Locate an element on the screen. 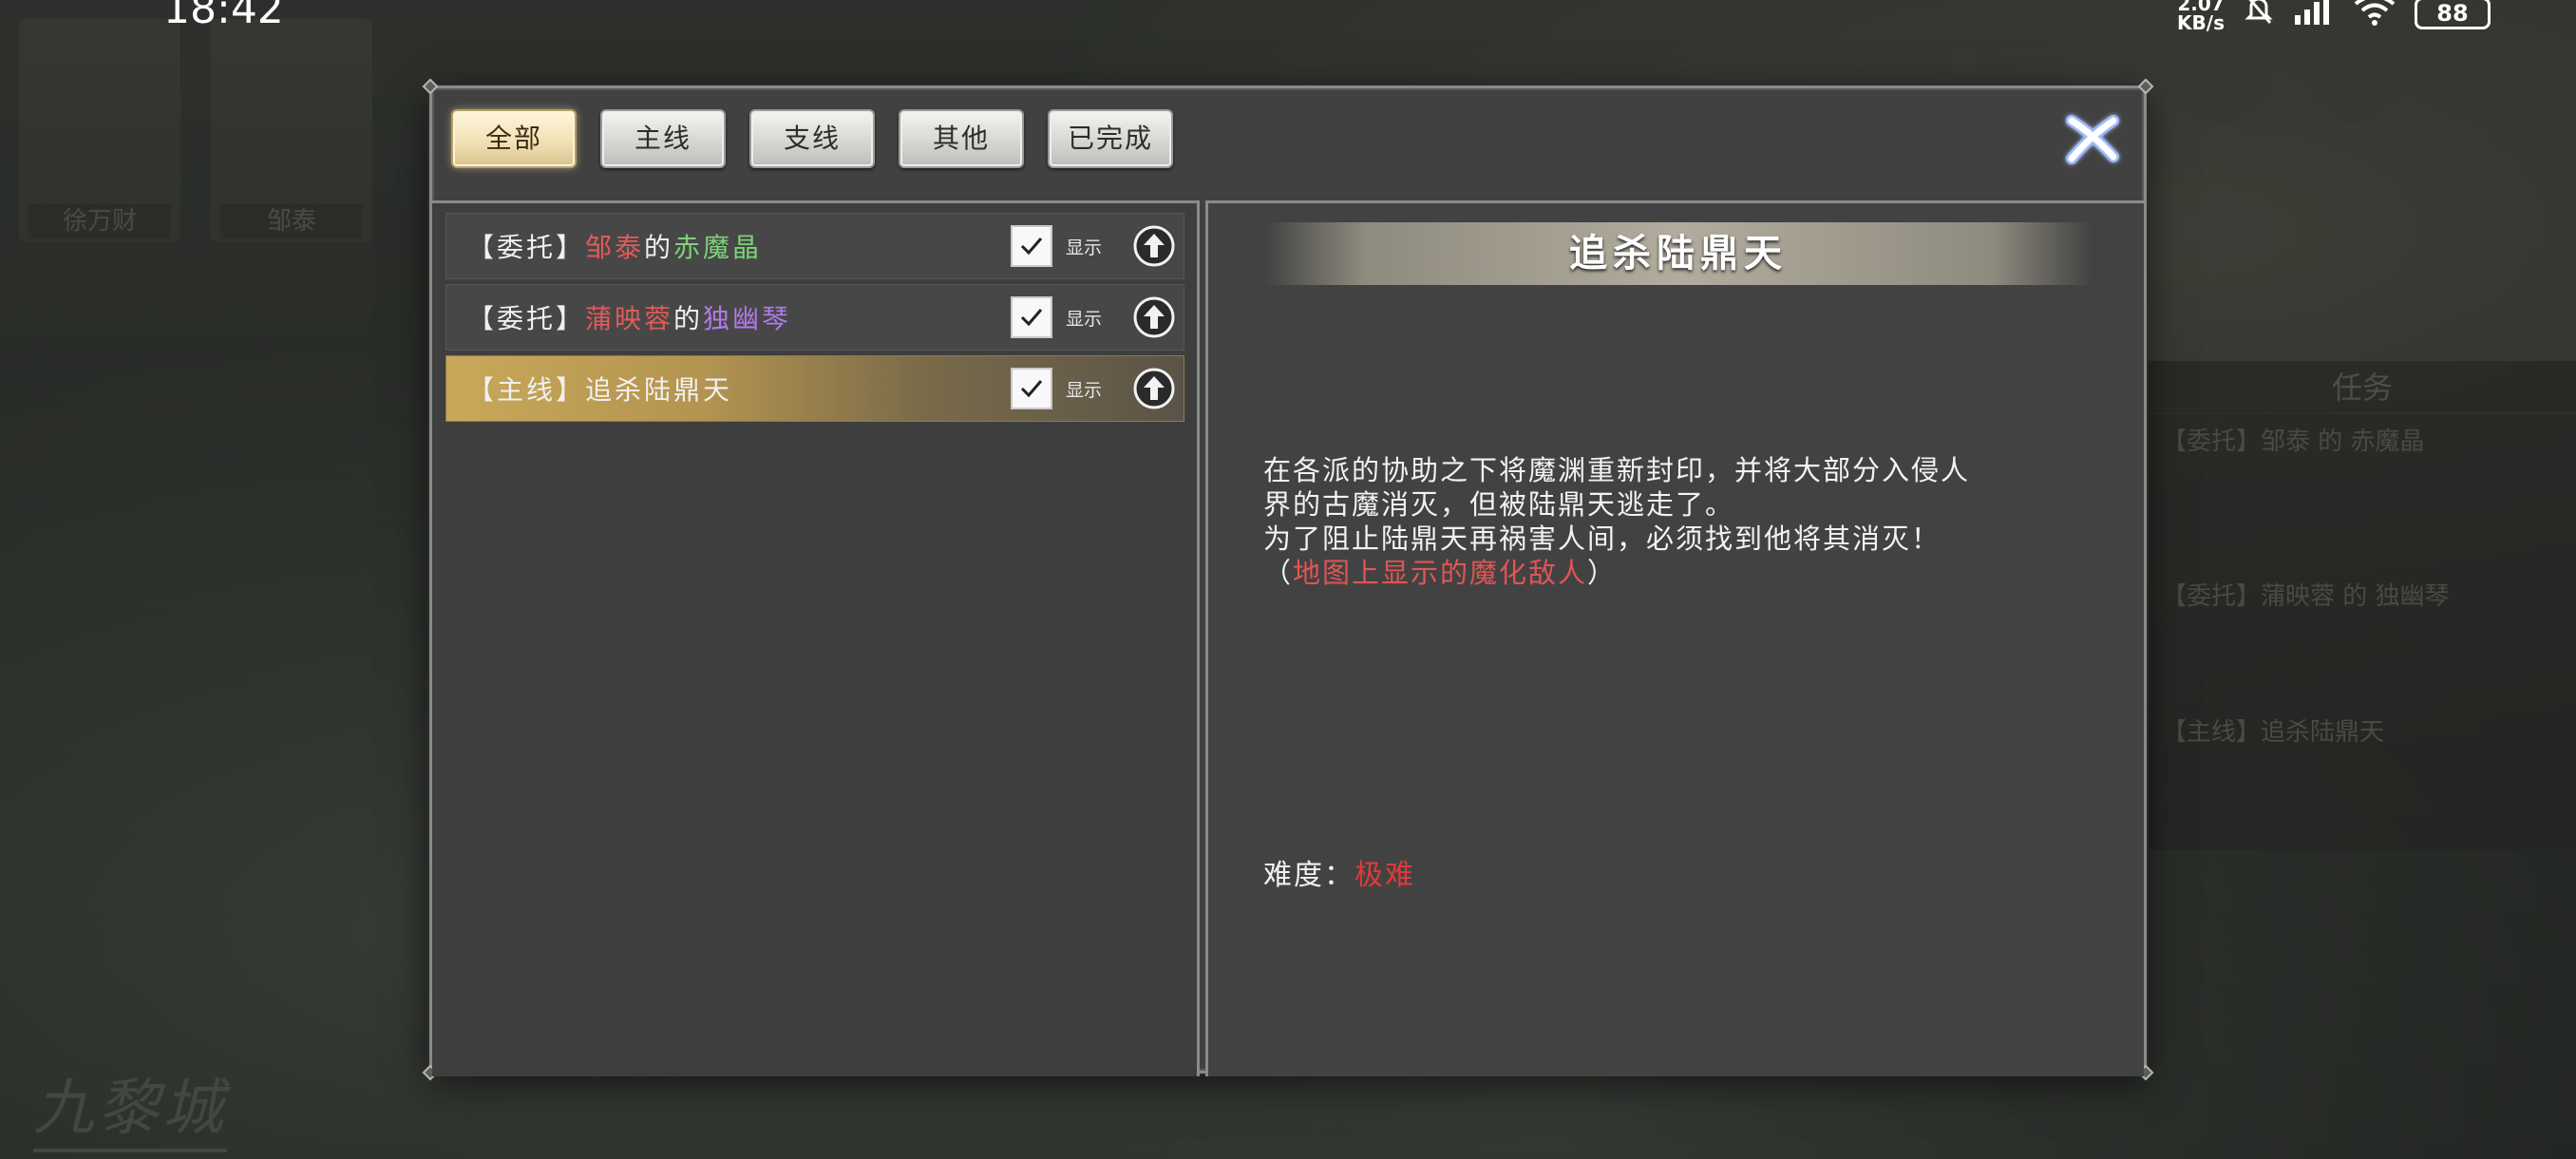 The image size is (2576, 1159). quest-giver: 邹泰 is located at coordinates (615, 247).